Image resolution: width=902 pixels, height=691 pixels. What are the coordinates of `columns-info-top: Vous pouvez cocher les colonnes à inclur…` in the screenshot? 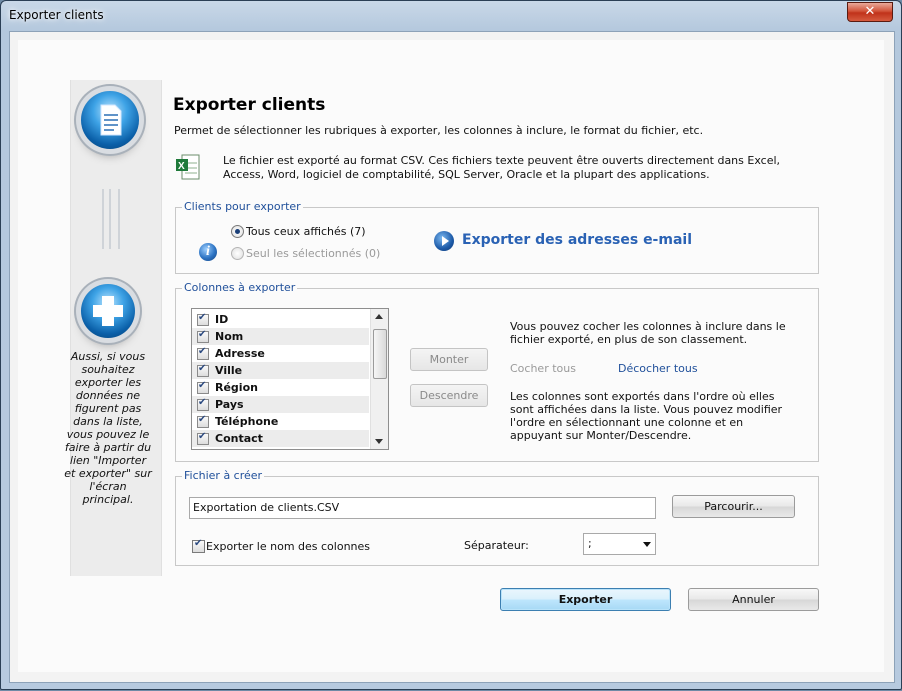 It's located at (648, 333).